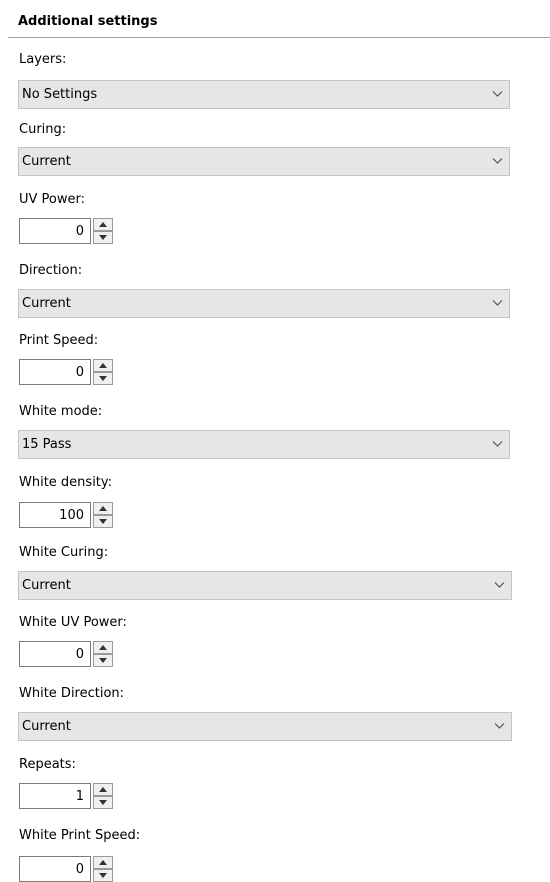 Image resolution: width=550 pixels, height=882 pixels. What do you see at coordinates (46, 585) in the screenshot?
I see `white-curing-value: Current` at bounding box center [46, 585].